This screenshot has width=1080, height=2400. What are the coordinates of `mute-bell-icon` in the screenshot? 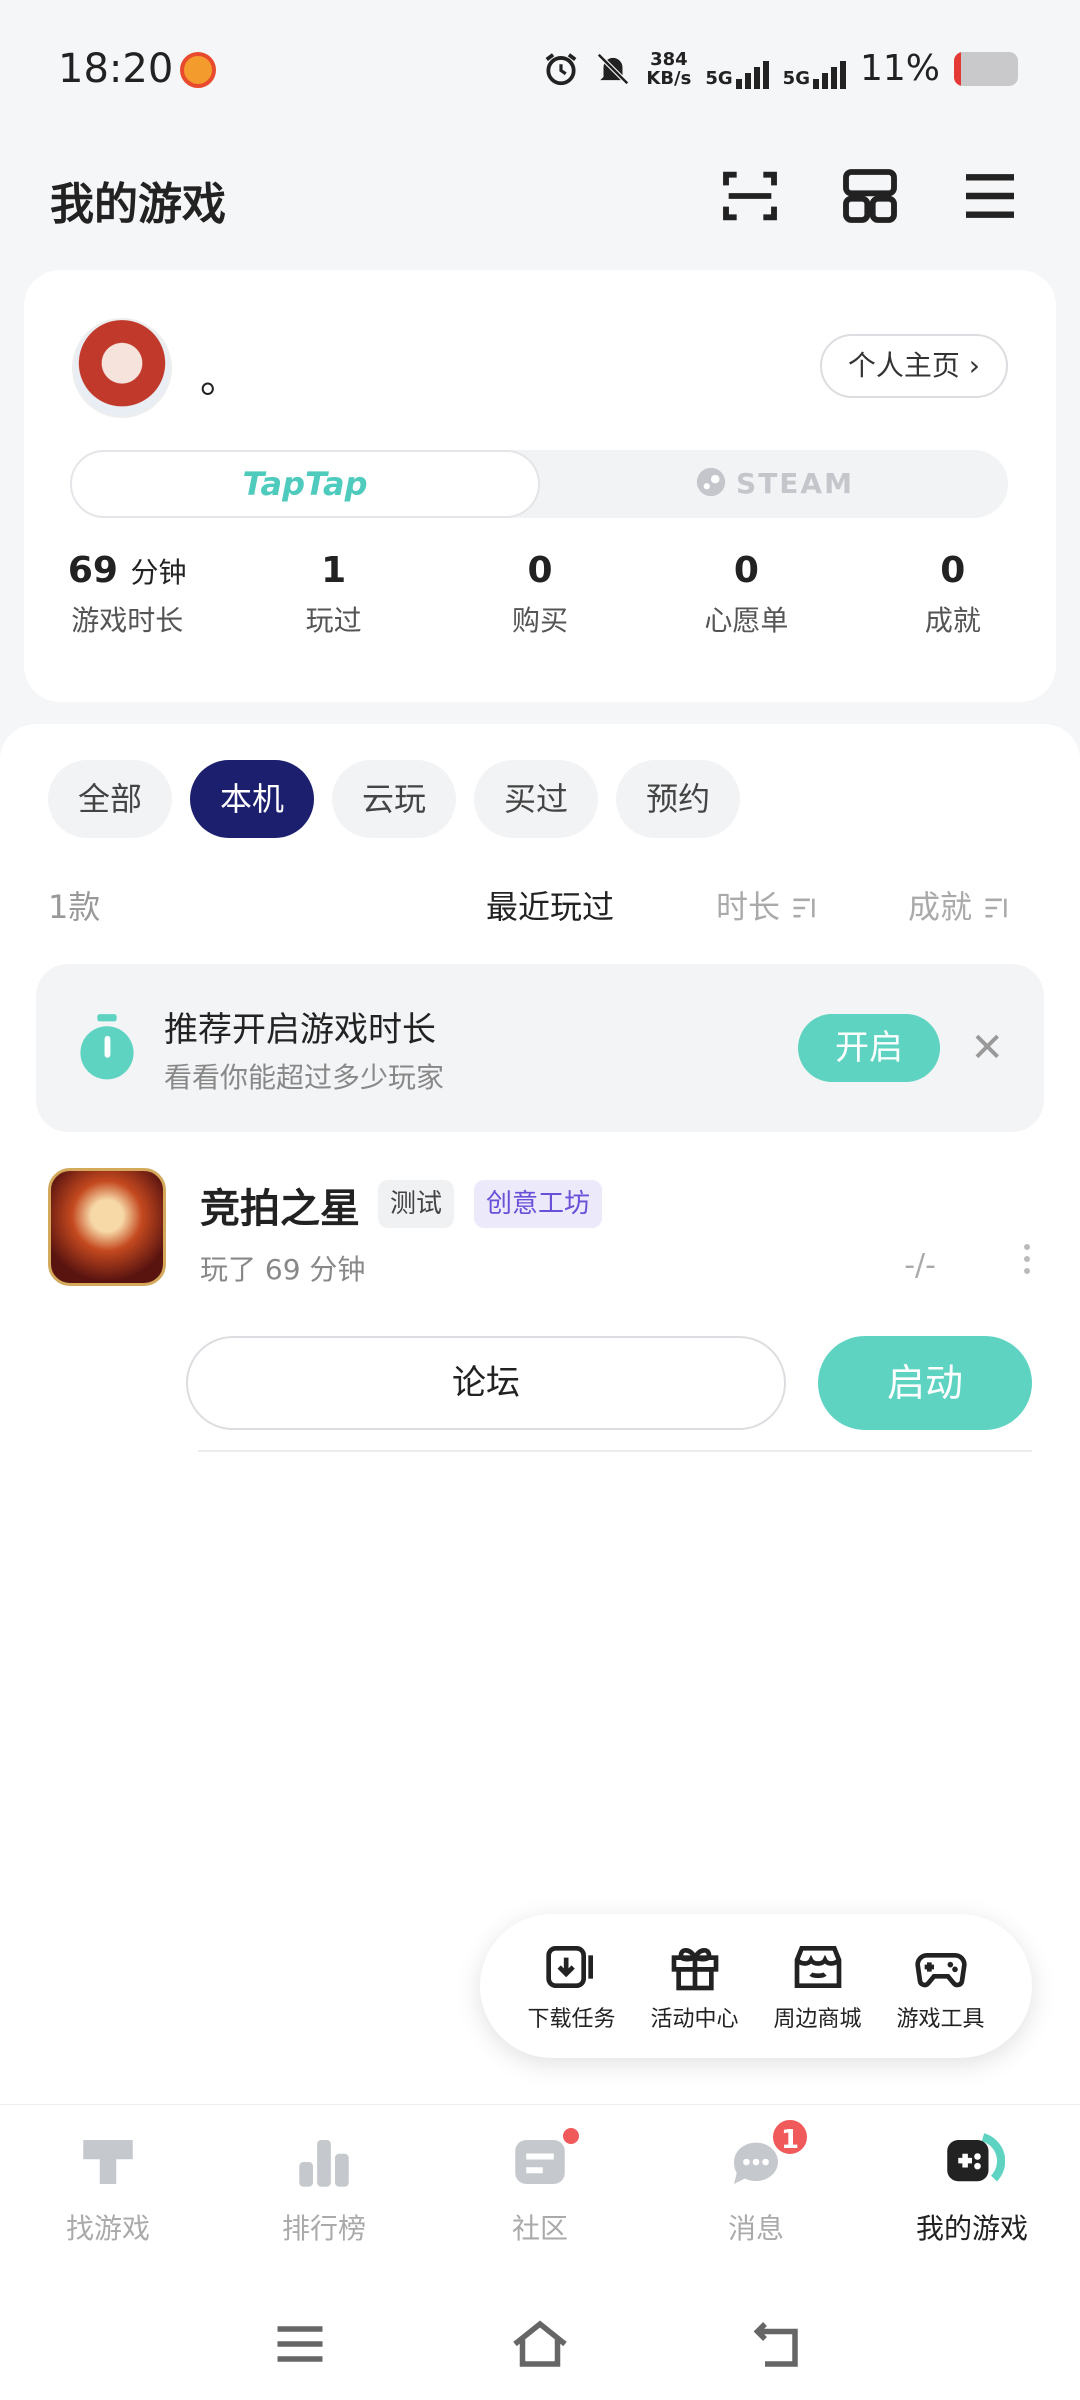 It's located at (613, 68).